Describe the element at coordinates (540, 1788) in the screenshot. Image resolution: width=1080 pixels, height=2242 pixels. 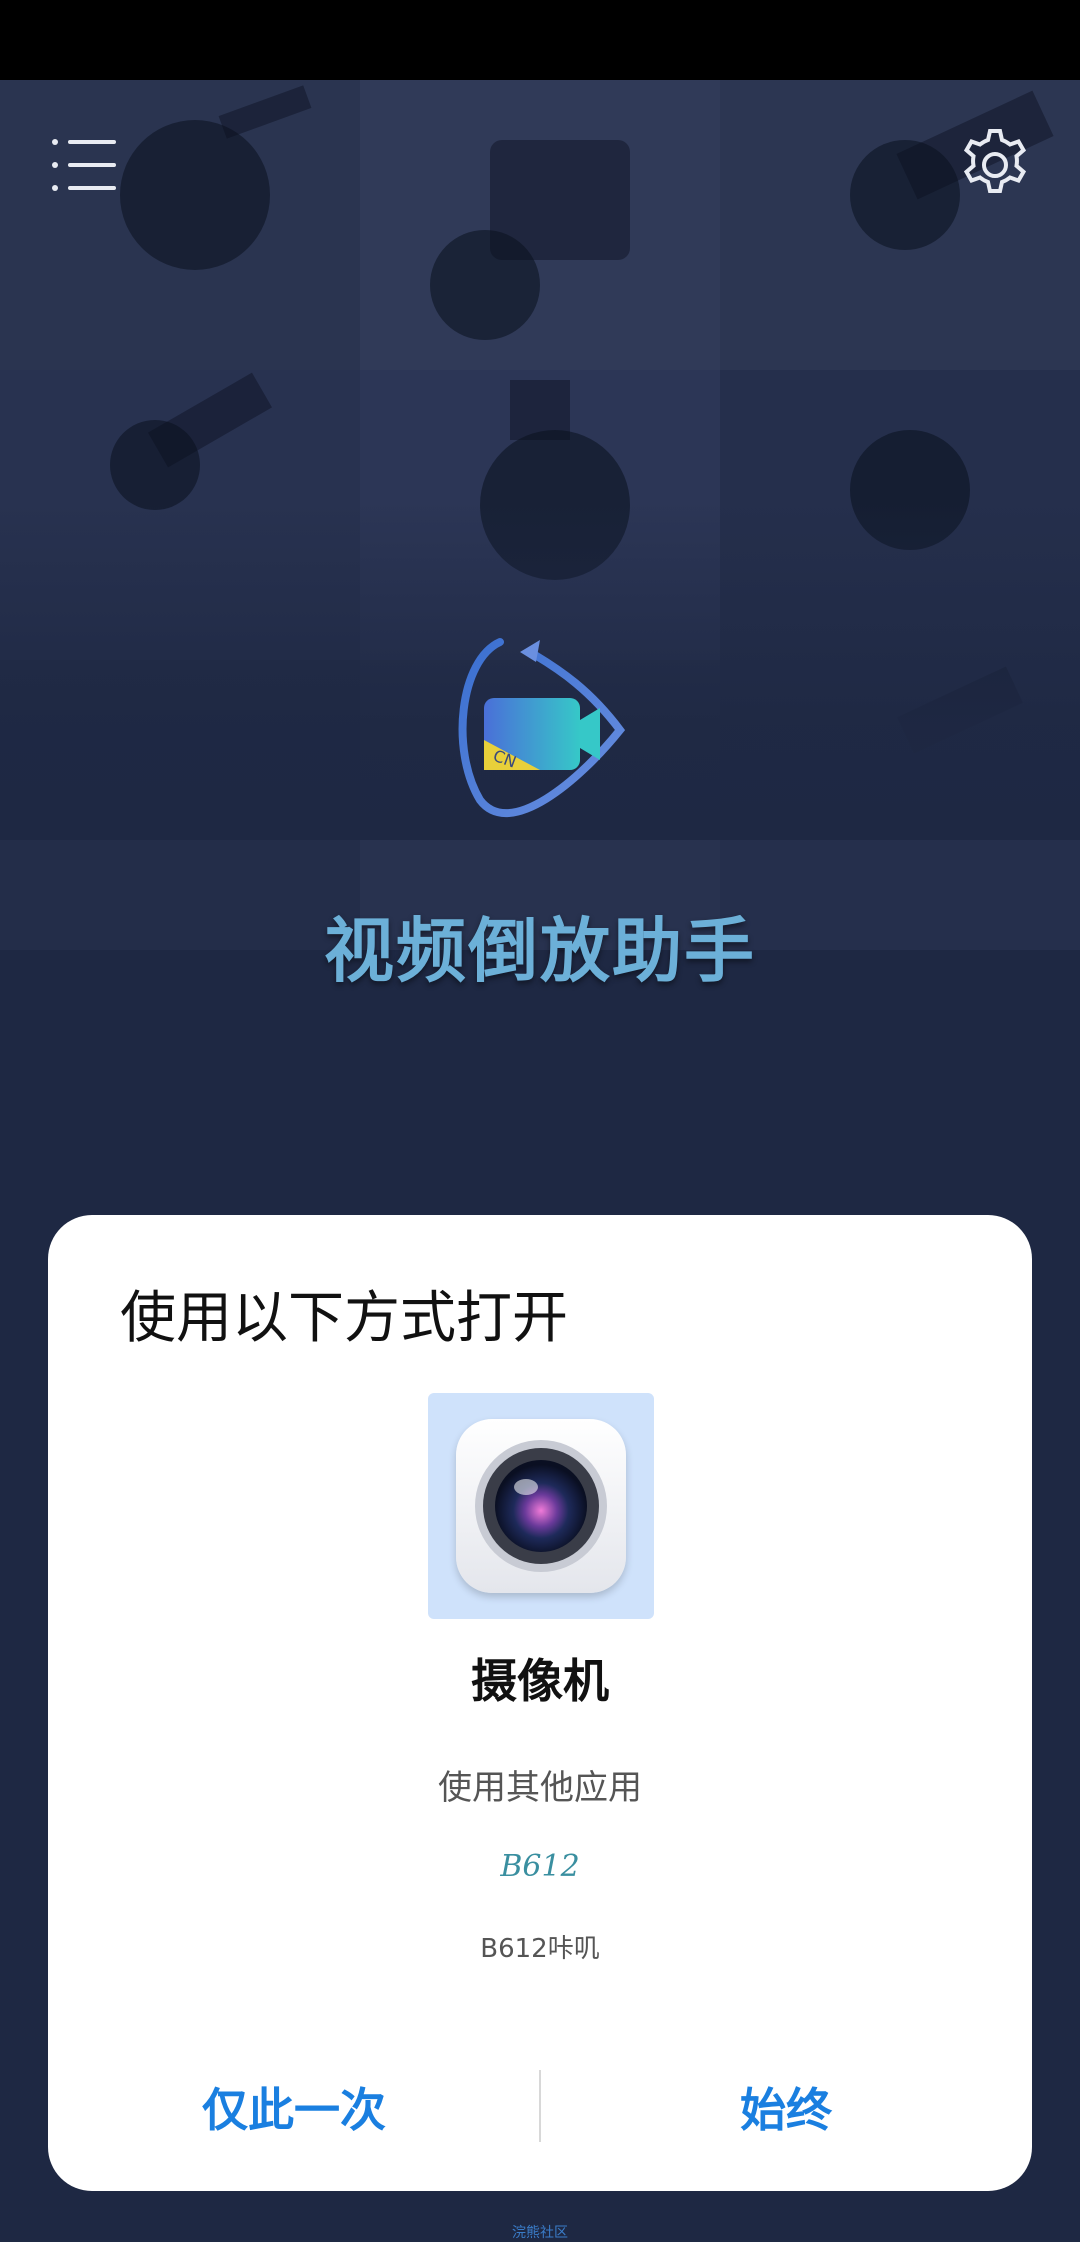
I see `other-apps-label: 使用其他应用` at that location.